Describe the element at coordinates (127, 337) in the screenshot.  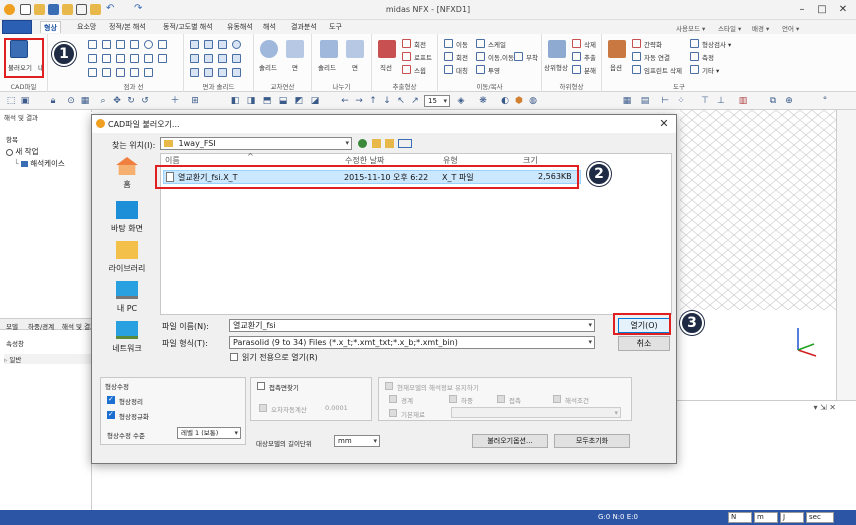
I see `place-network: 네트워크` at that location.